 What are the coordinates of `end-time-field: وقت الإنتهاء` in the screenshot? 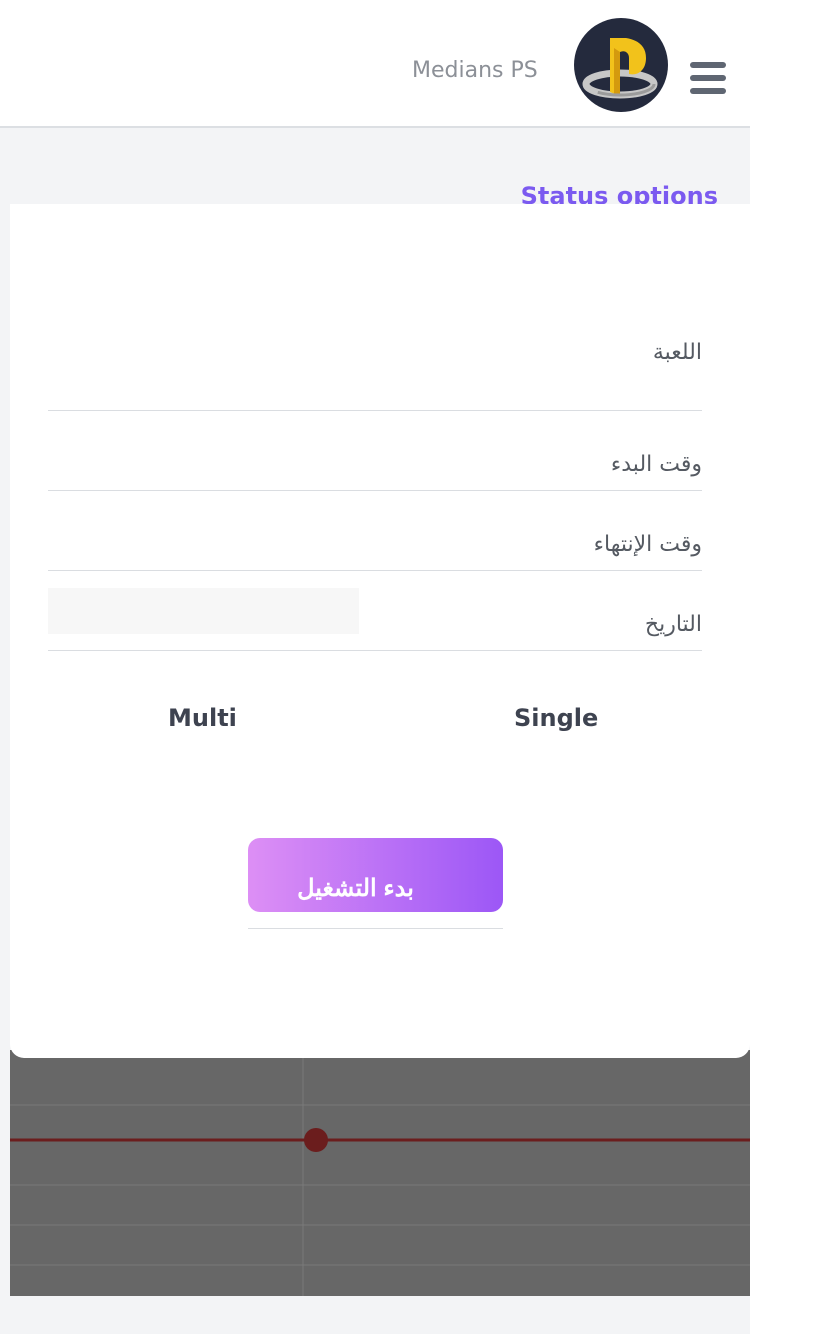 It's located at (375, 551).